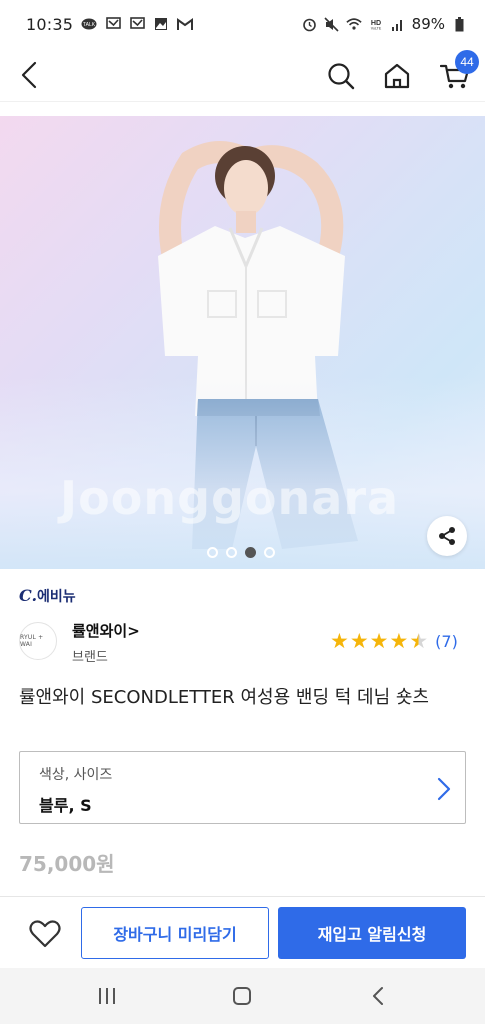 Image resolution: width=485 pixels, height=1024 pixels. I want to click on price: 75,000원, so click(67, 864).